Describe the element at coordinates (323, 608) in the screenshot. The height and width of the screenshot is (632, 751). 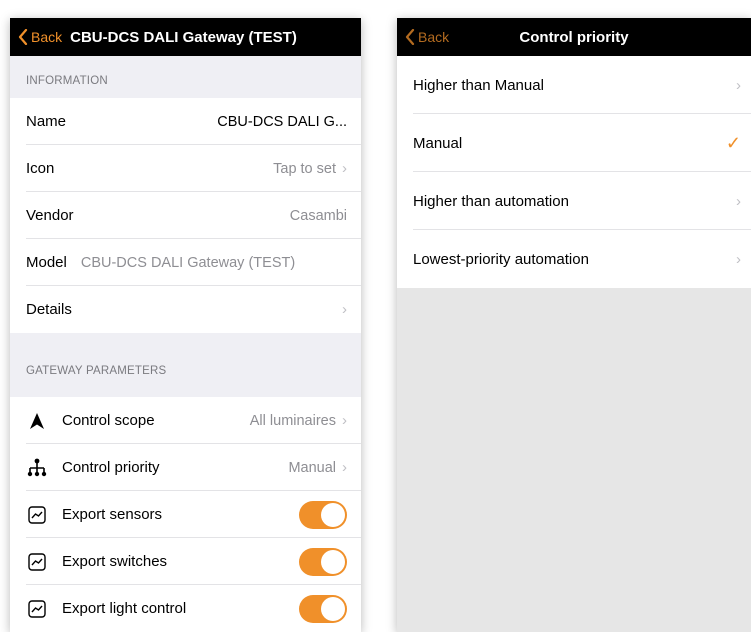
I see `export-light-control-toggle` at that location.